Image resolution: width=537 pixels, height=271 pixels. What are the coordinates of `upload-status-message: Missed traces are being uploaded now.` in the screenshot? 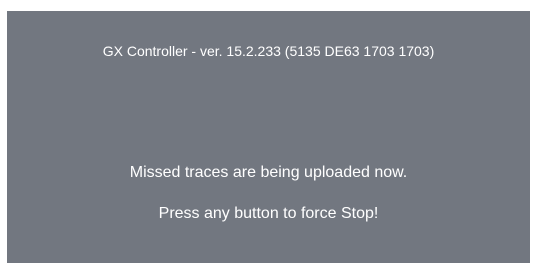 It's located at (268, 172).